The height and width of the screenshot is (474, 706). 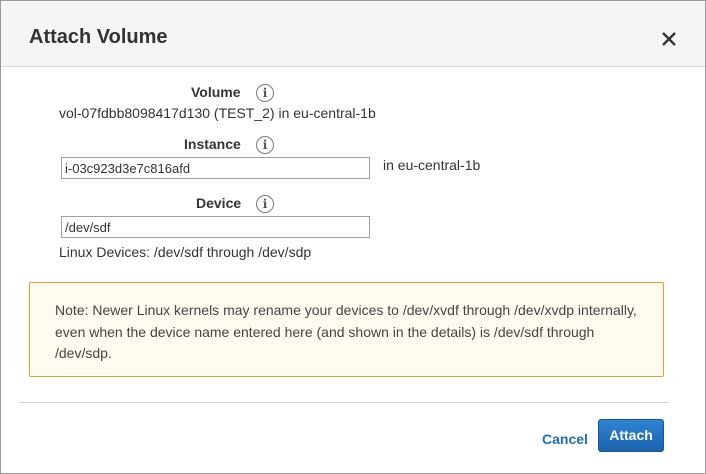 I want to click on volume-label: Volume, so click(x=216, y=92).